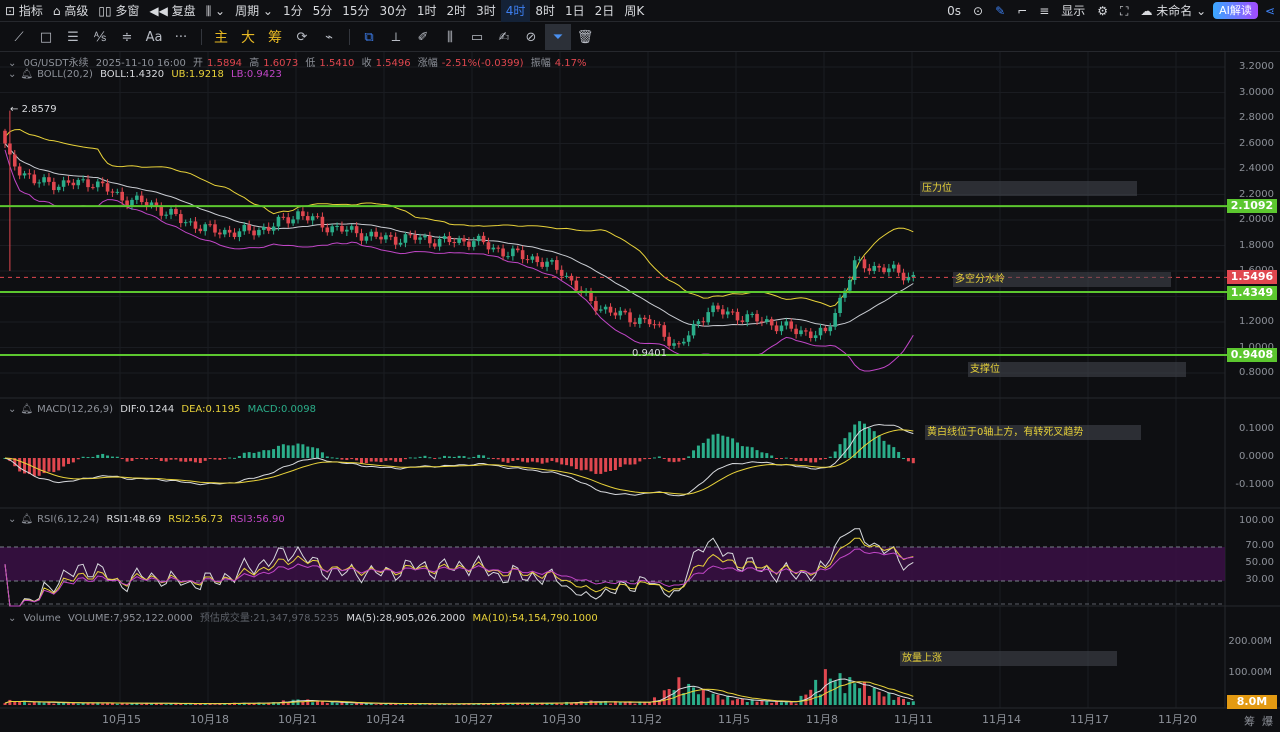 Image resolution: width=1280 pixels, height=732 pixels. I want to click on volume-ma5-line, so click(459, 691).